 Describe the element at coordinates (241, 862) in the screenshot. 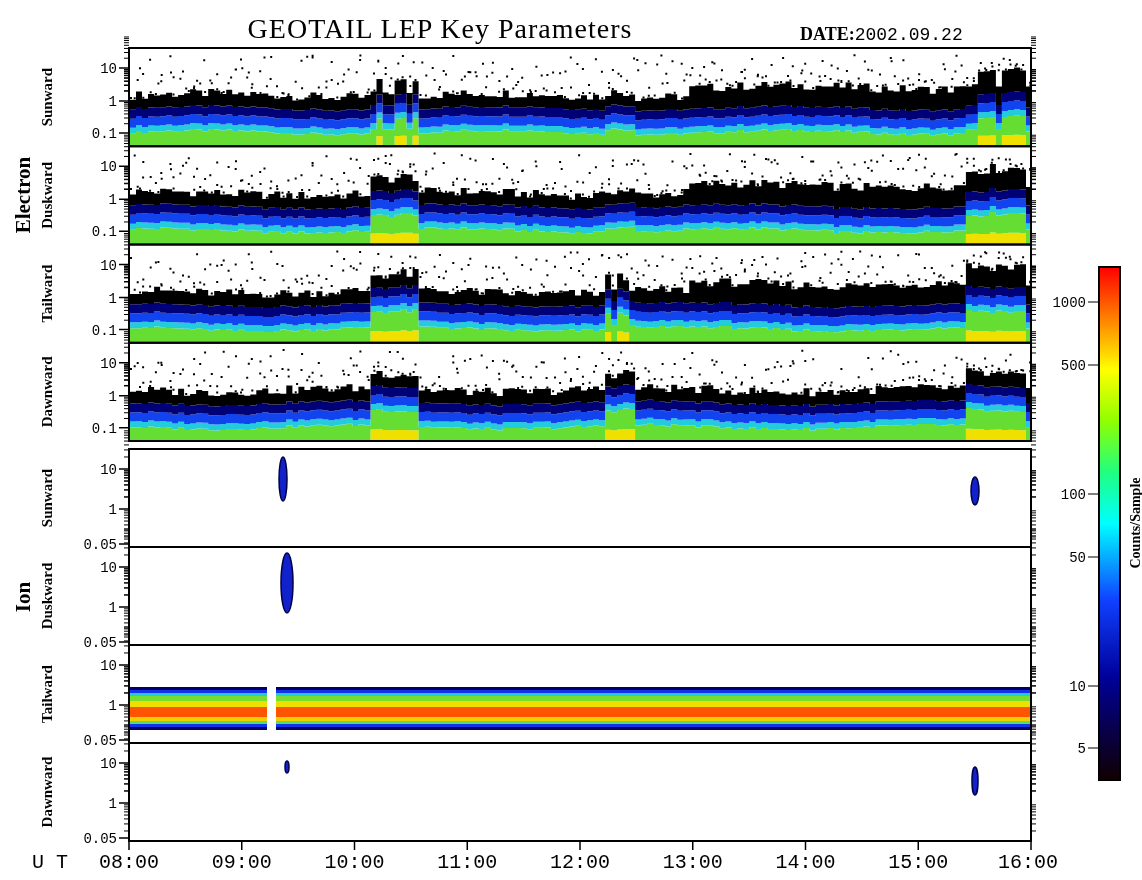

I see `time-tick-label: 09:00` at that location.